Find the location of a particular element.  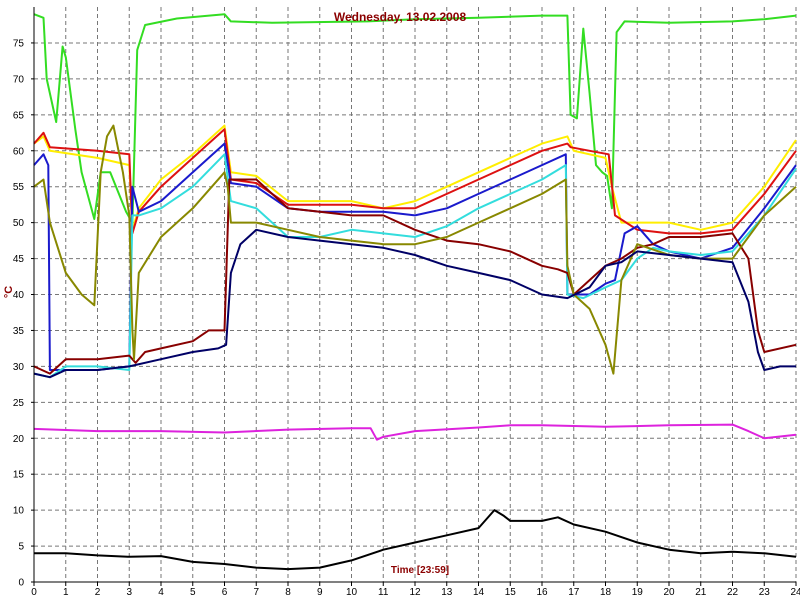

y-tick-label-0: 0 is located at coordinates (21, 583).